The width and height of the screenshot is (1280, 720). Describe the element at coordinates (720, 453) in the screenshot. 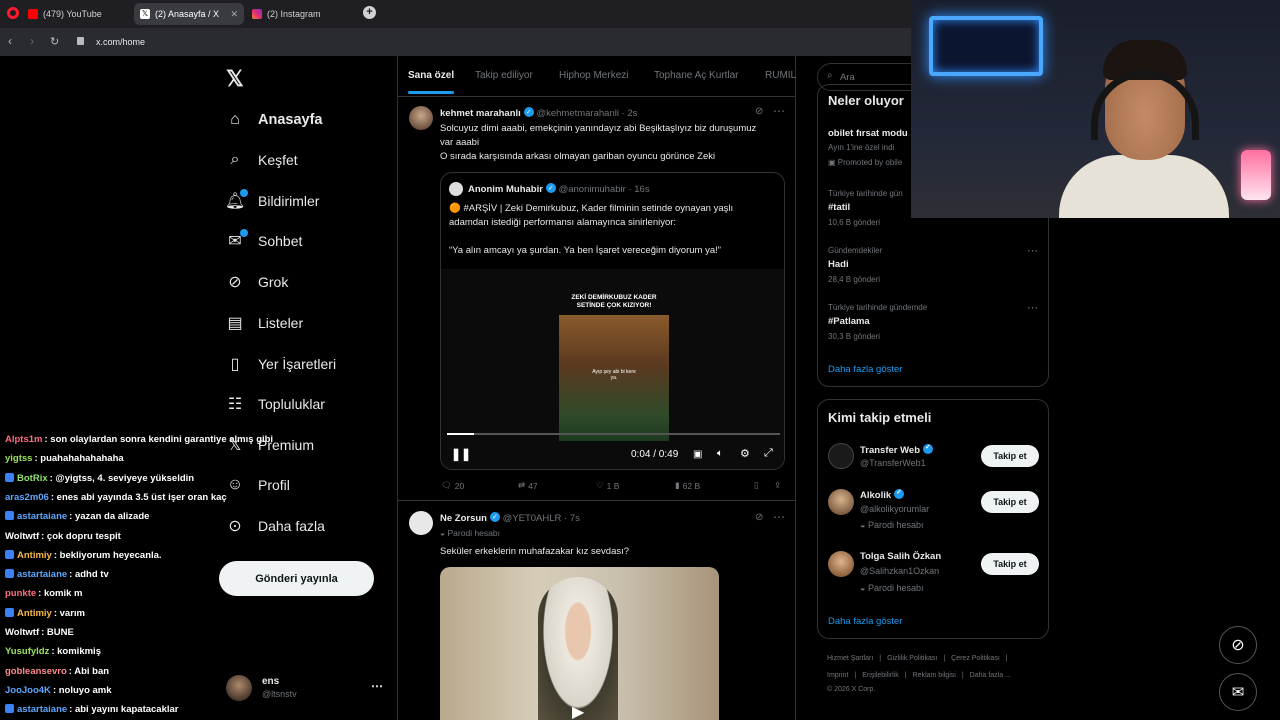

I see `volume-icon: 🔈︎` at that location.